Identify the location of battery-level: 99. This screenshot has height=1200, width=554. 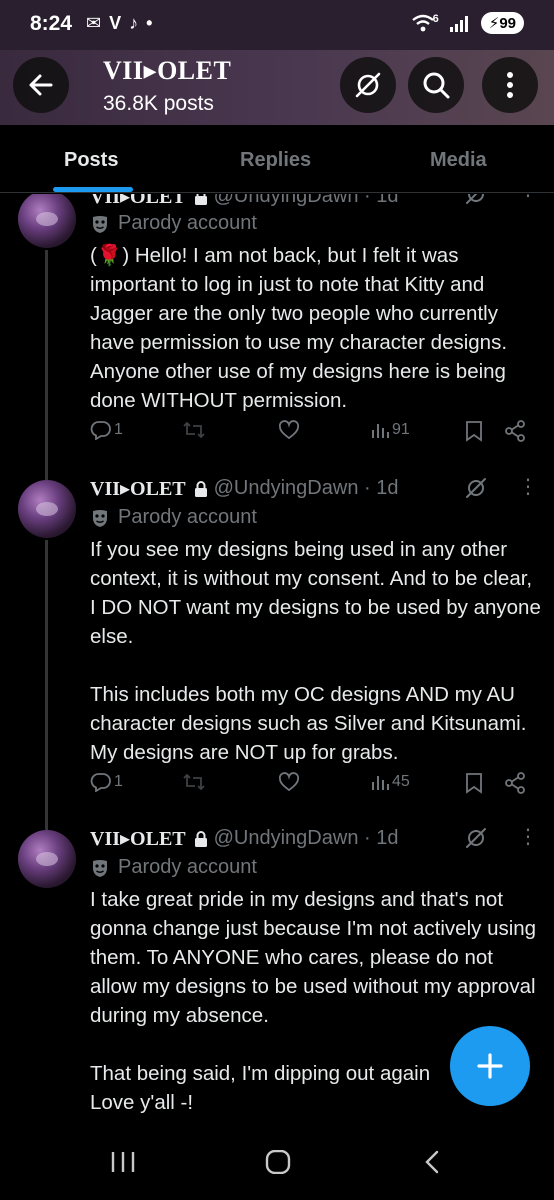
(507, 23).